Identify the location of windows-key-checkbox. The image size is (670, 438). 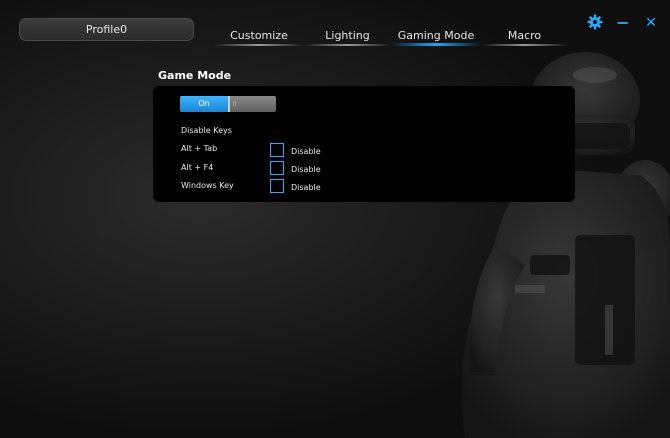
(277, 186).